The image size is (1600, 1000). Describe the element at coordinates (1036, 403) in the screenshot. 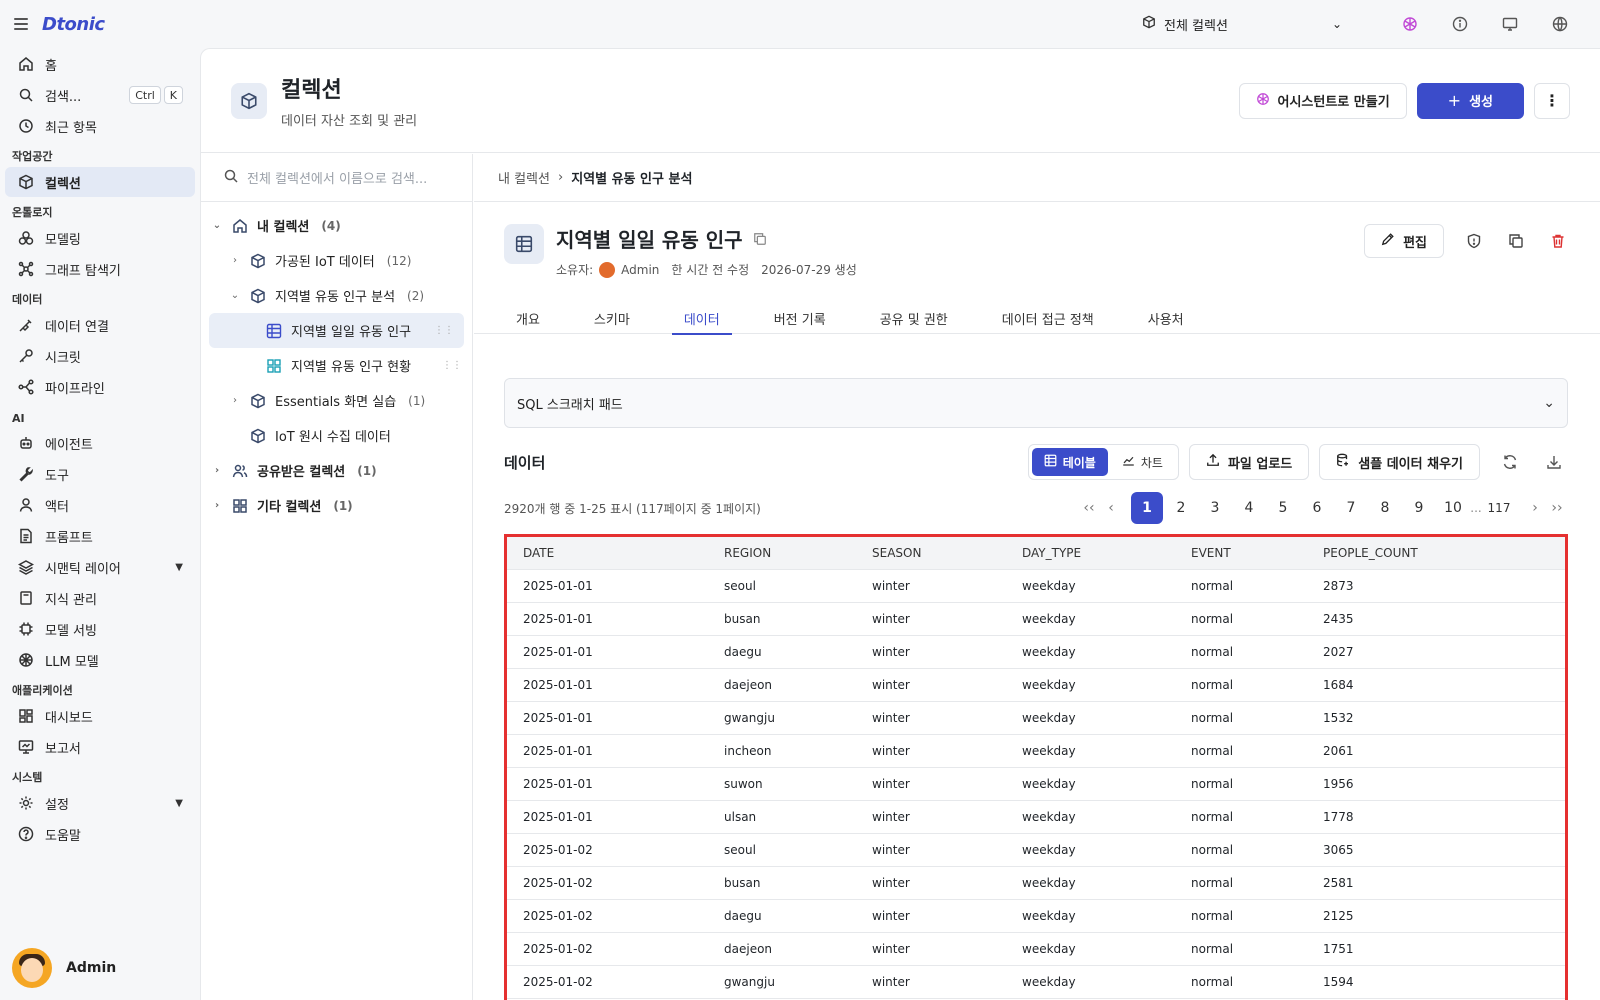

I see `sql-scratchpad-toggle: SQL 스크래치 패드 ⌄` at that location.